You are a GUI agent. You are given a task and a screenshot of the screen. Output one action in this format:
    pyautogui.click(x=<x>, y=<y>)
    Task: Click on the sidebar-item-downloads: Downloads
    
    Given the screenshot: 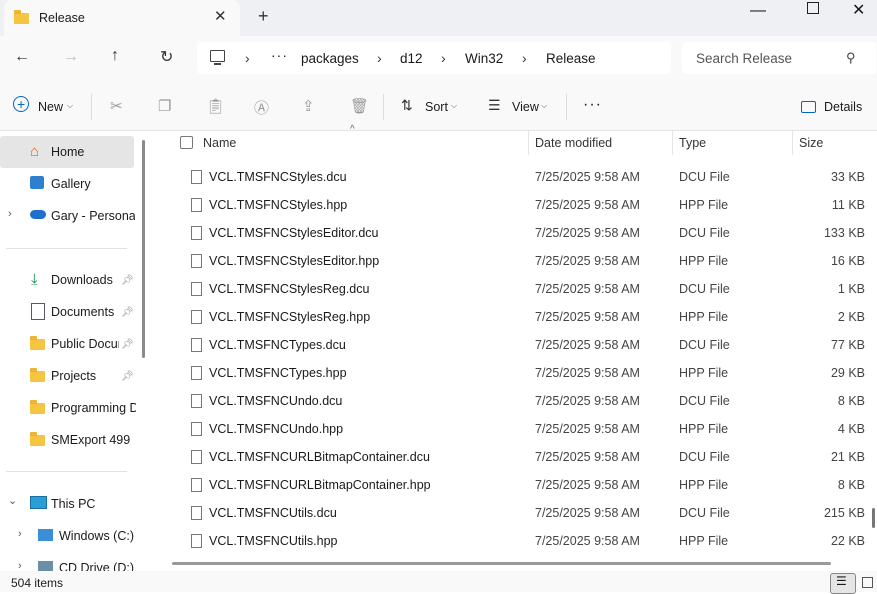 What is the action you would take?
    pyautogui.click(x=82, y=280)
    